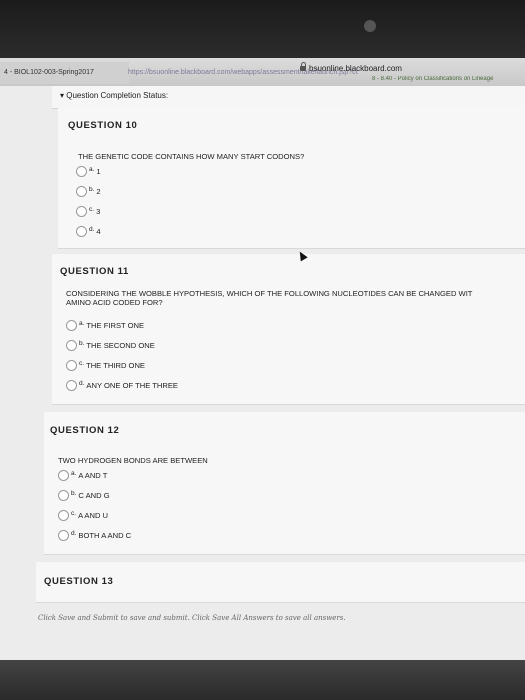  Describe the element at coordinates (110, 345) in the screenshot. I see `answer-option-b: b. THE SECOND ONE` at that location.